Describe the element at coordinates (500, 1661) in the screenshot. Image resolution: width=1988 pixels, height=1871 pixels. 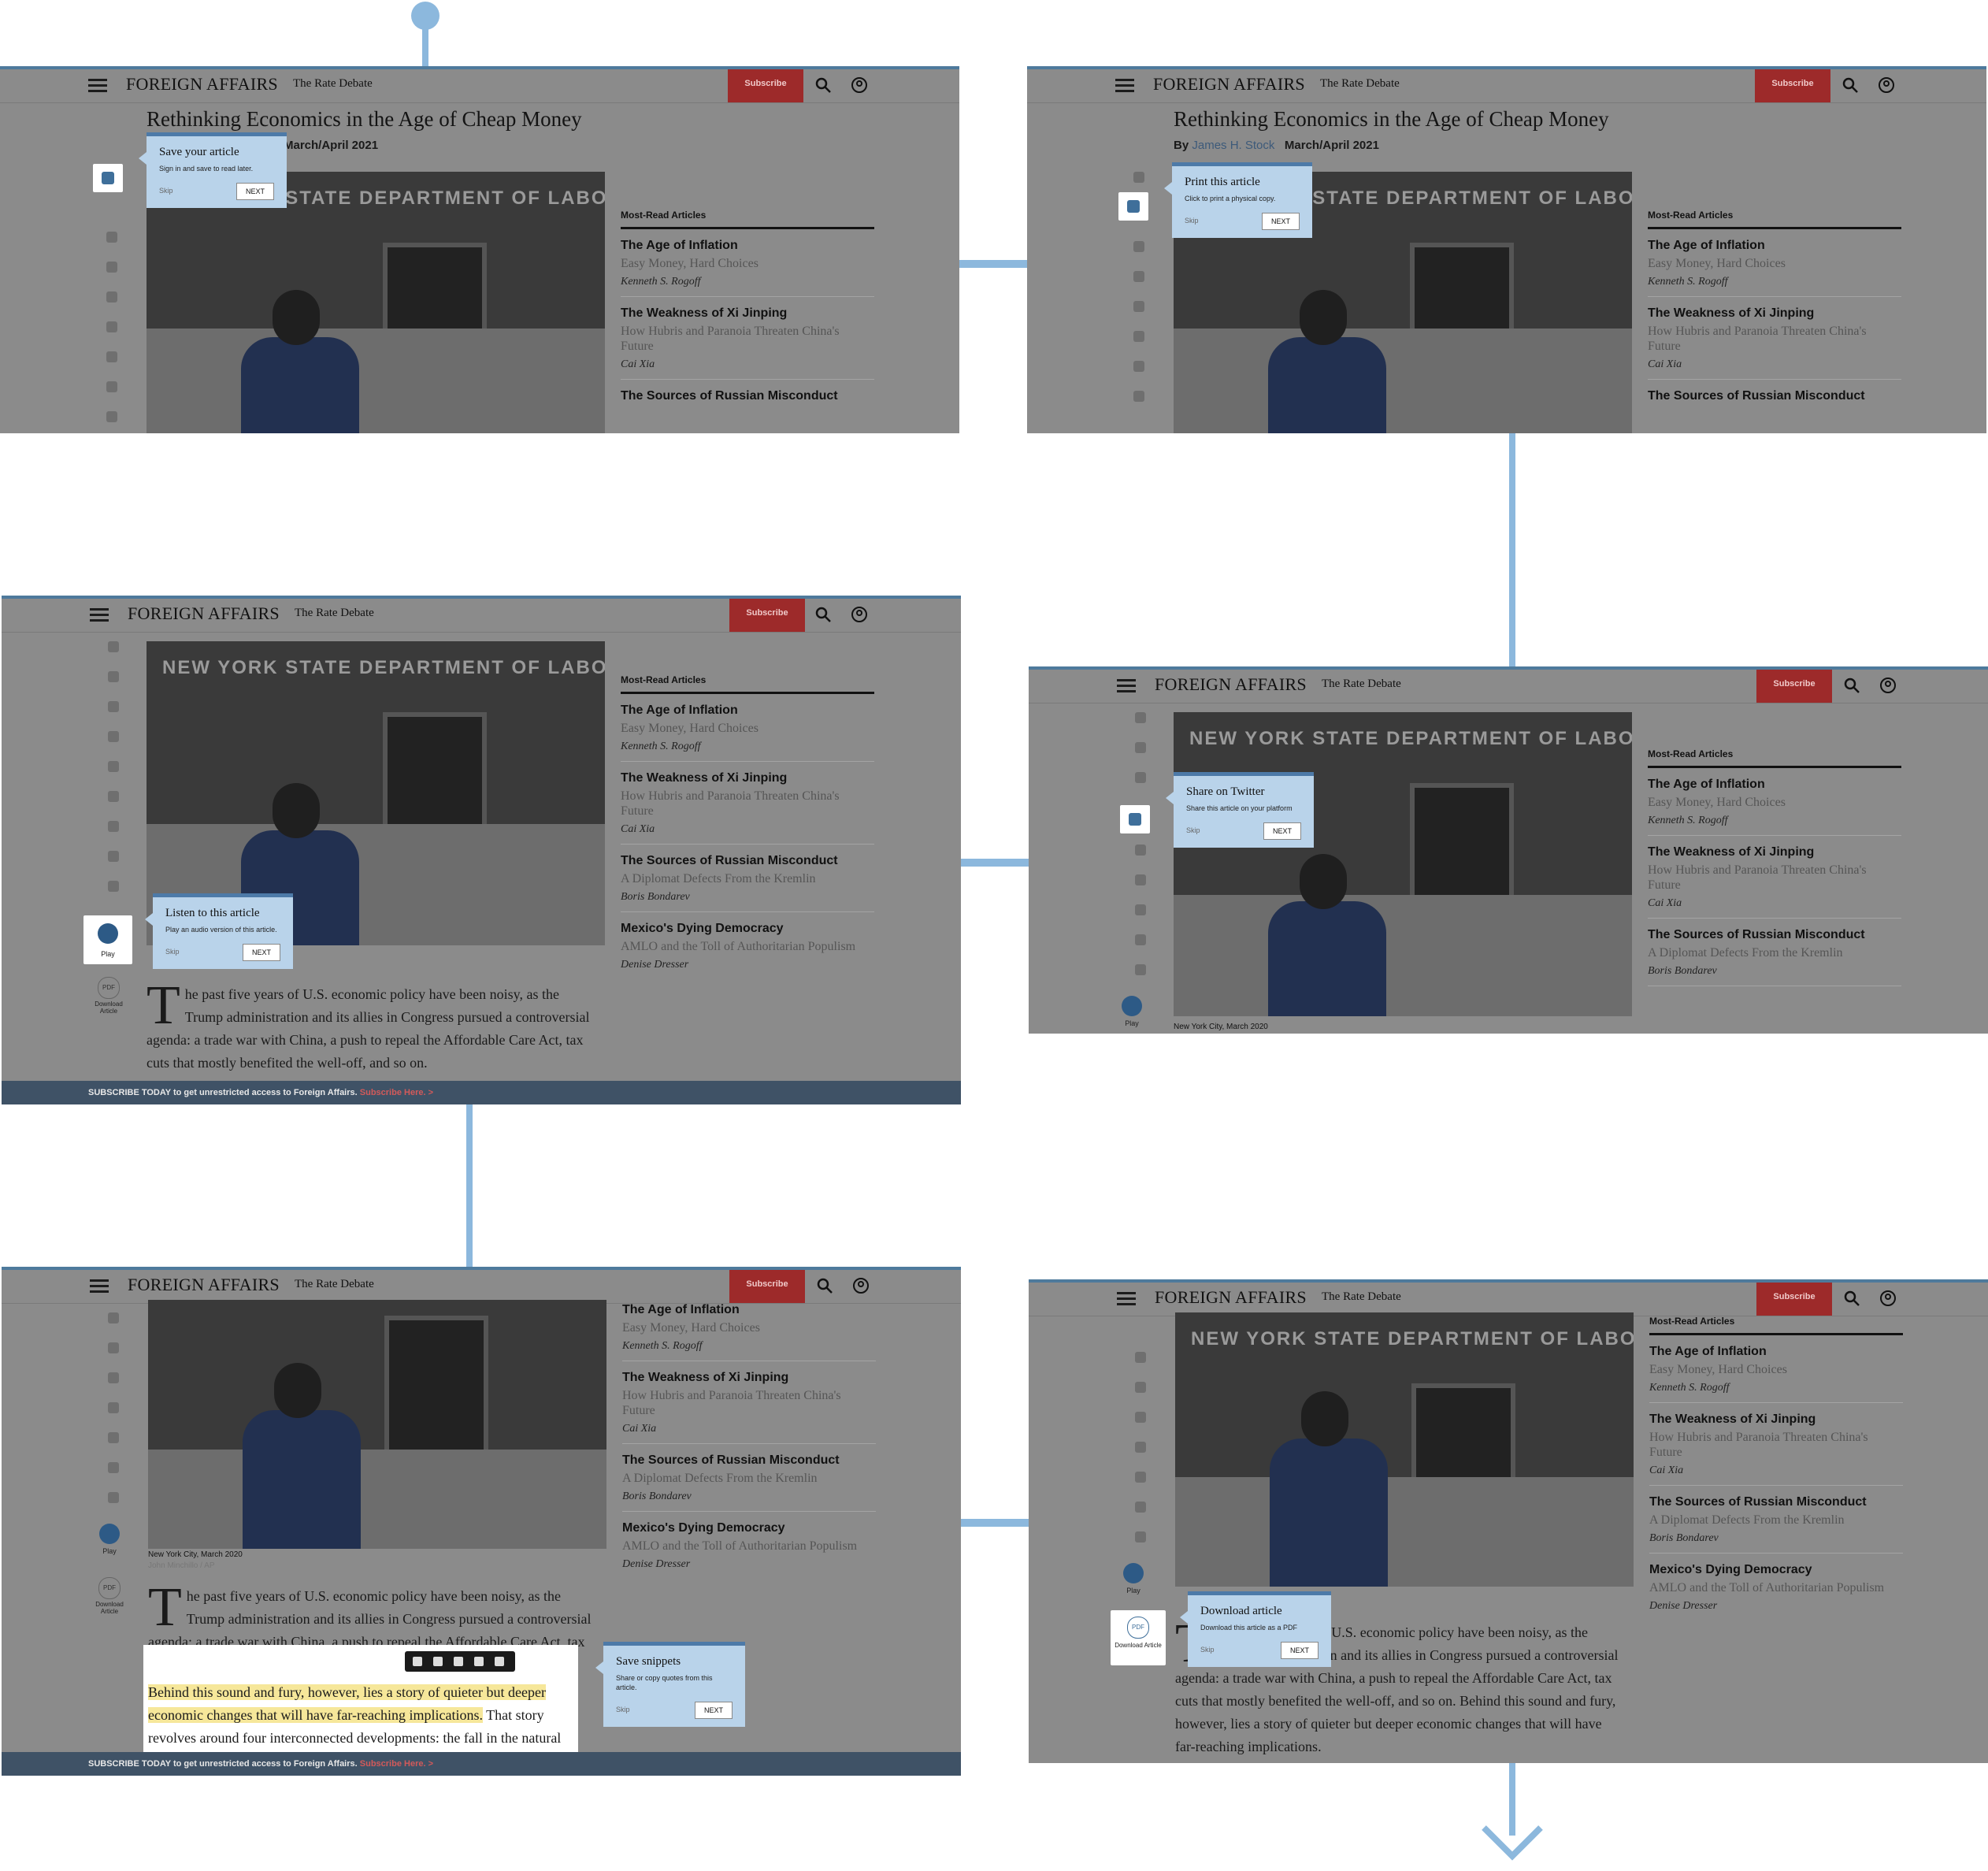
I see `copy-icon` at that location.